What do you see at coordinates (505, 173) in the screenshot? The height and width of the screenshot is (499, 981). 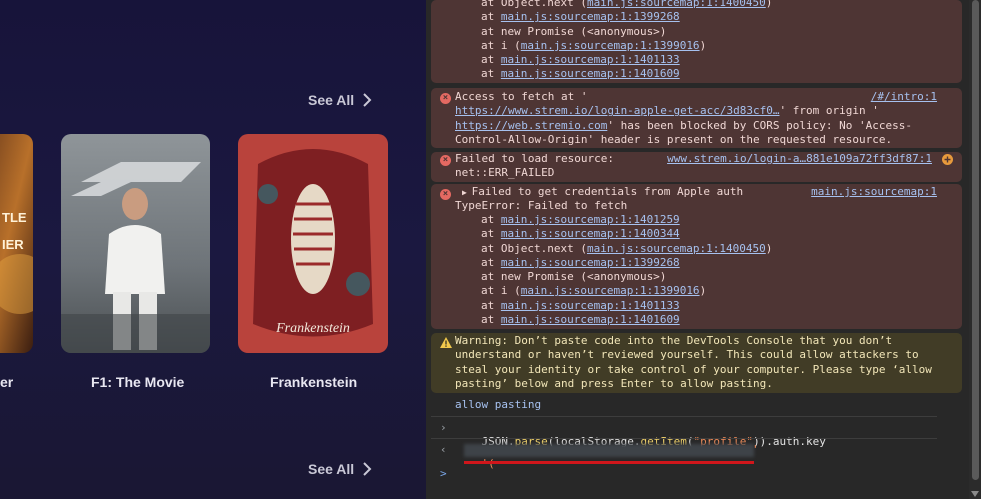 I see `failed-load-code: net::ERR_FAILED` at bounding box center [505, 173].